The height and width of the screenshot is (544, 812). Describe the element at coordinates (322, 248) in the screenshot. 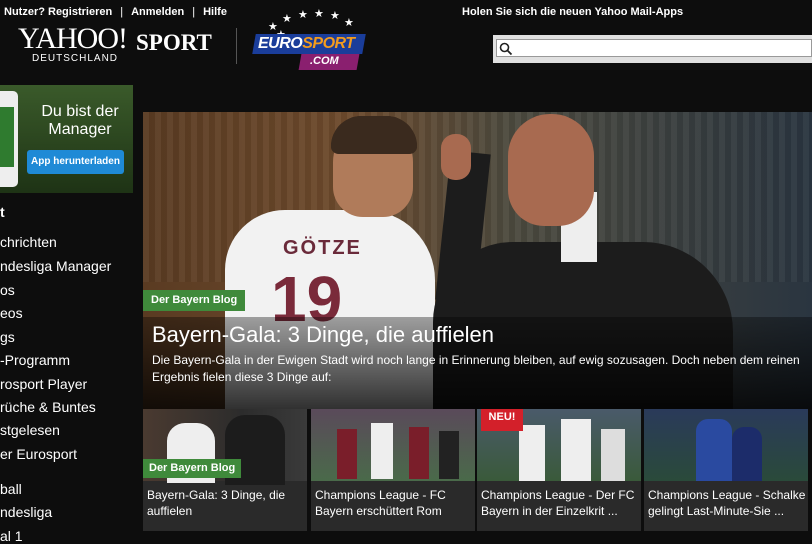

I see `shirt-name: GÖTZE` at that location.